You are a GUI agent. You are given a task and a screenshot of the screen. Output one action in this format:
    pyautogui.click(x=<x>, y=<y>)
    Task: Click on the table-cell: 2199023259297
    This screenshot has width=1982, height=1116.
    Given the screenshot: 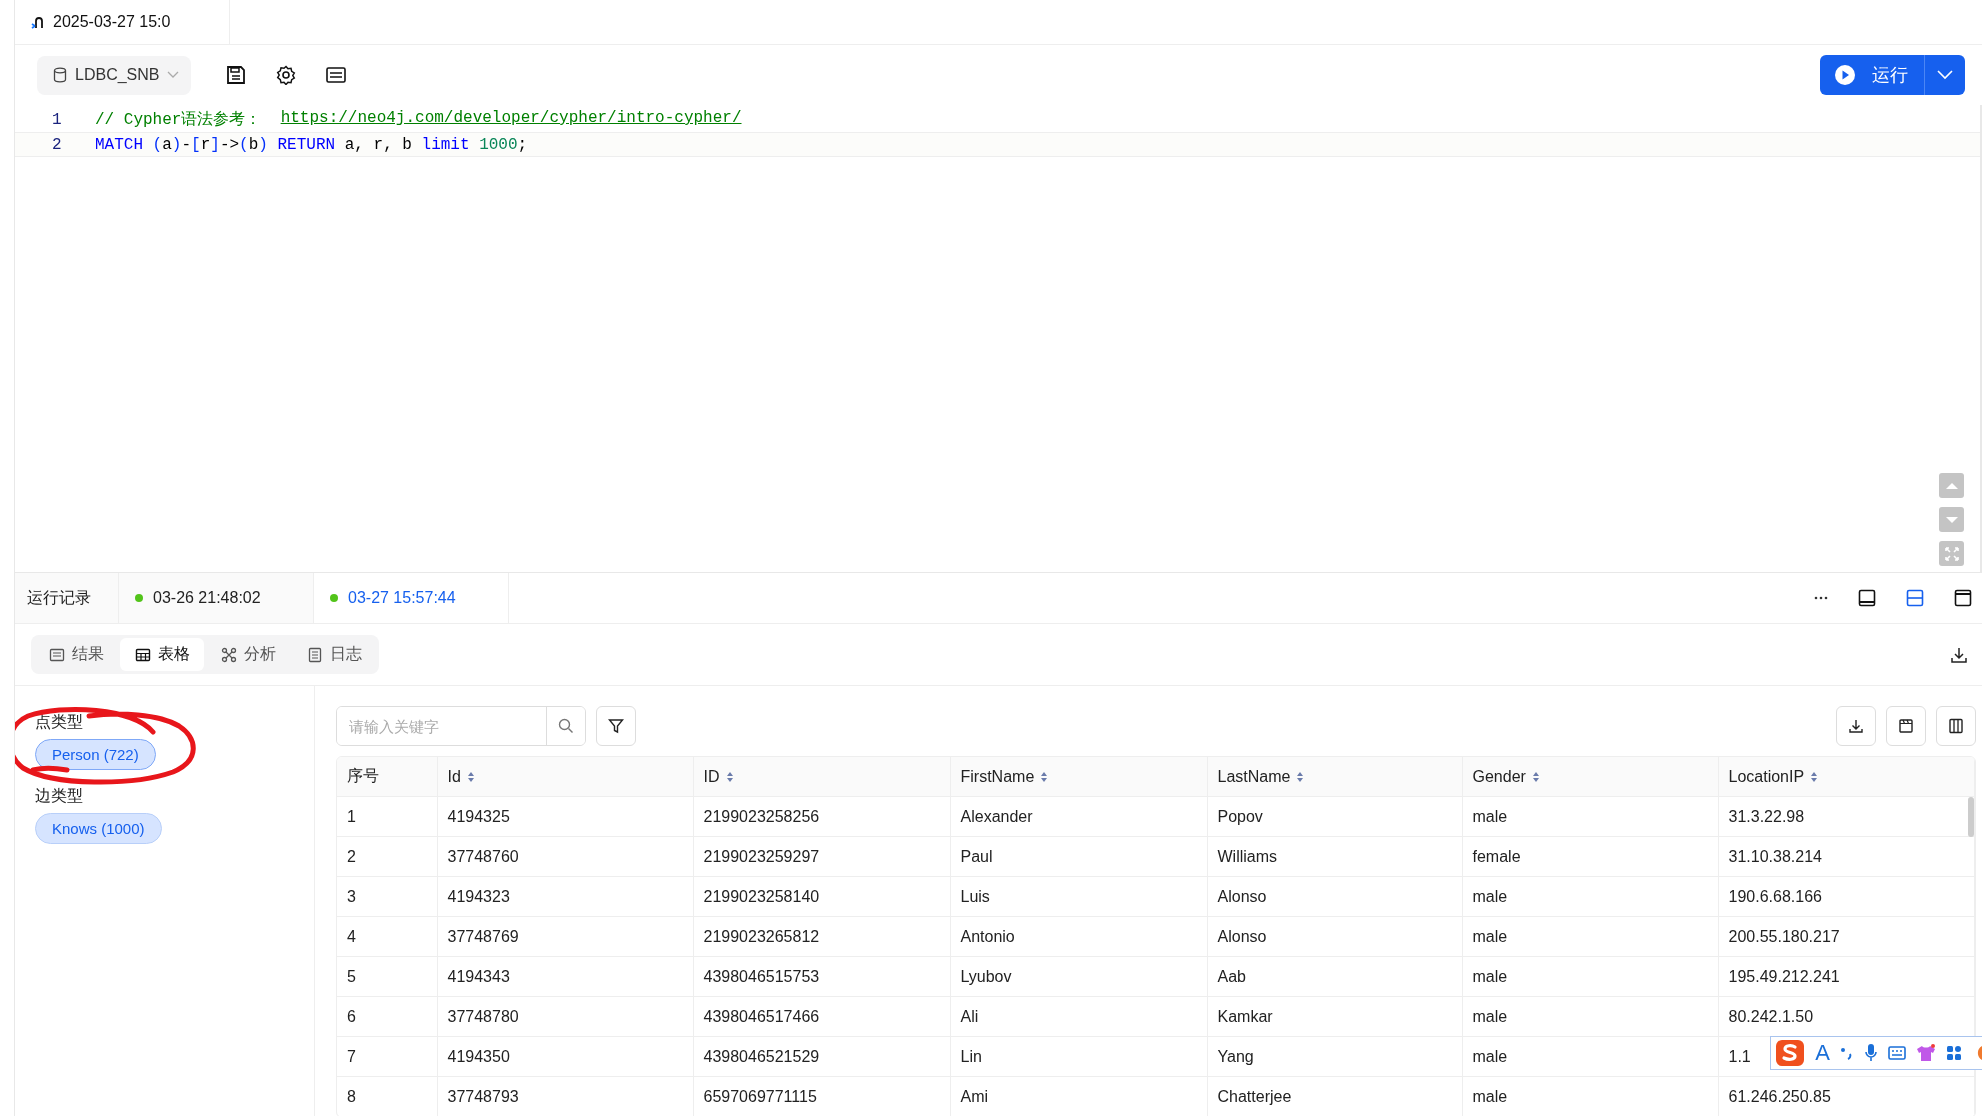 What is the action you would take?
    pyautogui.click(x=761, y=856)
    